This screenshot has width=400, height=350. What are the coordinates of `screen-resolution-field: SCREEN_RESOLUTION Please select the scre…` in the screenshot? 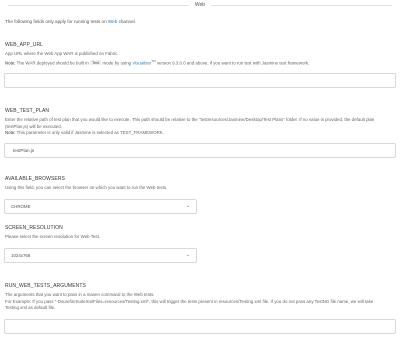 It's located at (200, 244).